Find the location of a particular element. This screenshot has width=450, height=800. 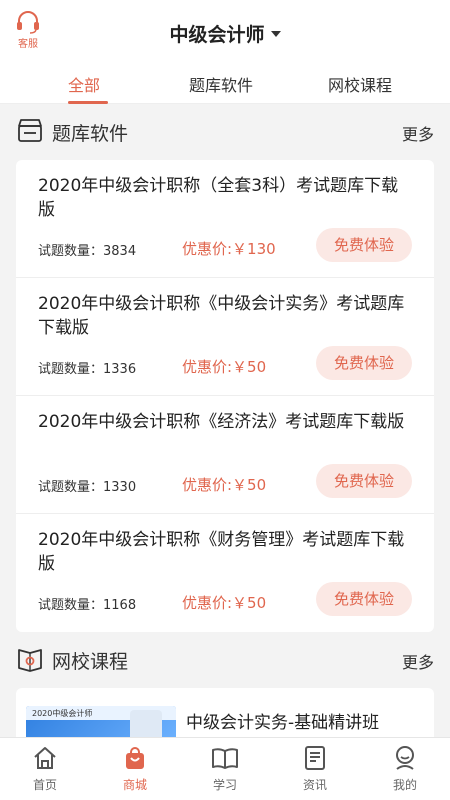

nav-home: 首页 is located at coordinates (45, 768).